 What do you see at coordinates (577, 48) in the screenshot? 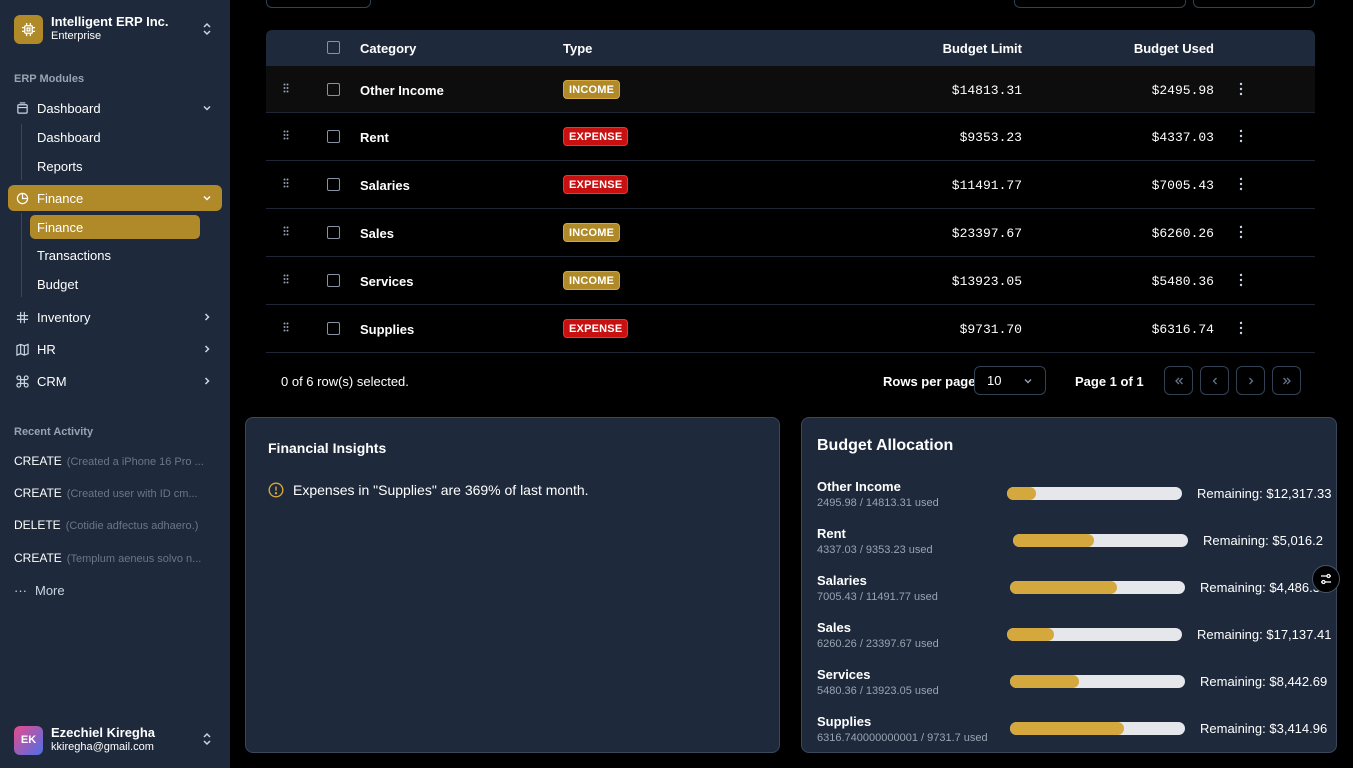
I see `header-type: Type` at bounding box center [577, 48].